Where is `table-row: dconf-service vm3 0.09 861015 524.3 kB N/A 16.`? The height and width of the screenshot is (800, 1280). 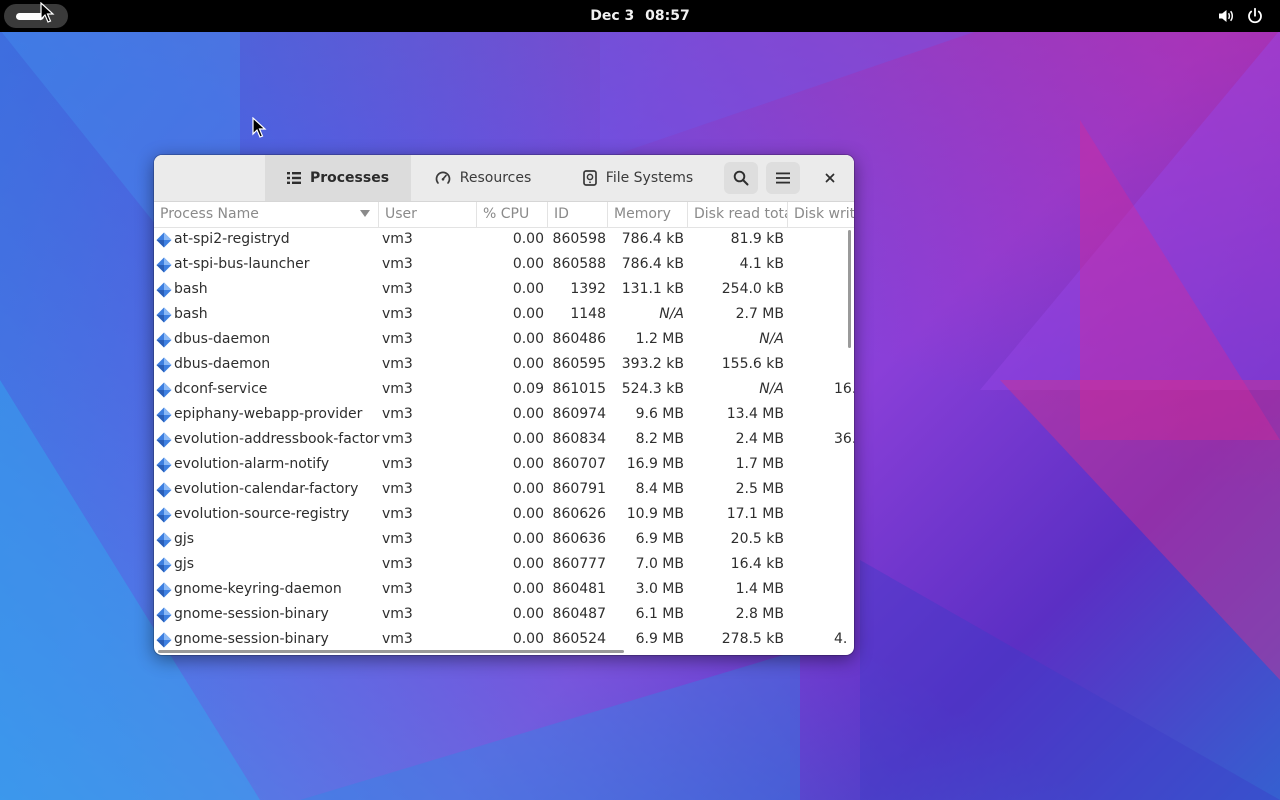 table-row: dconf-service vm3 0.09 861015 524.3 kB N/A 16. is located at coordinates (504, 389).